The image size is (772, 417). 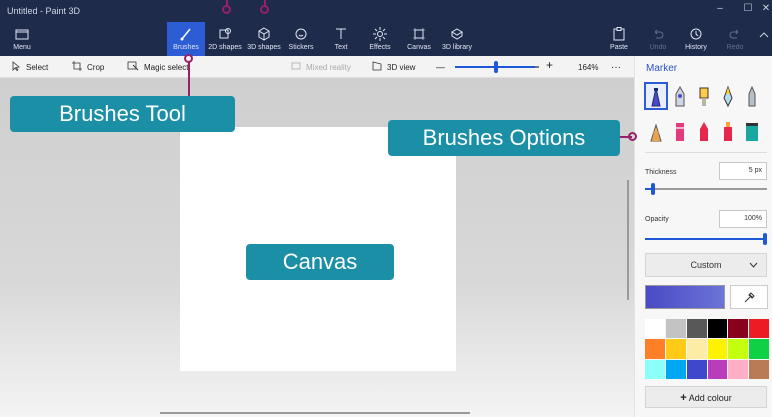 I want to click on shapes-2d-icon, so click(x=225, y=35).